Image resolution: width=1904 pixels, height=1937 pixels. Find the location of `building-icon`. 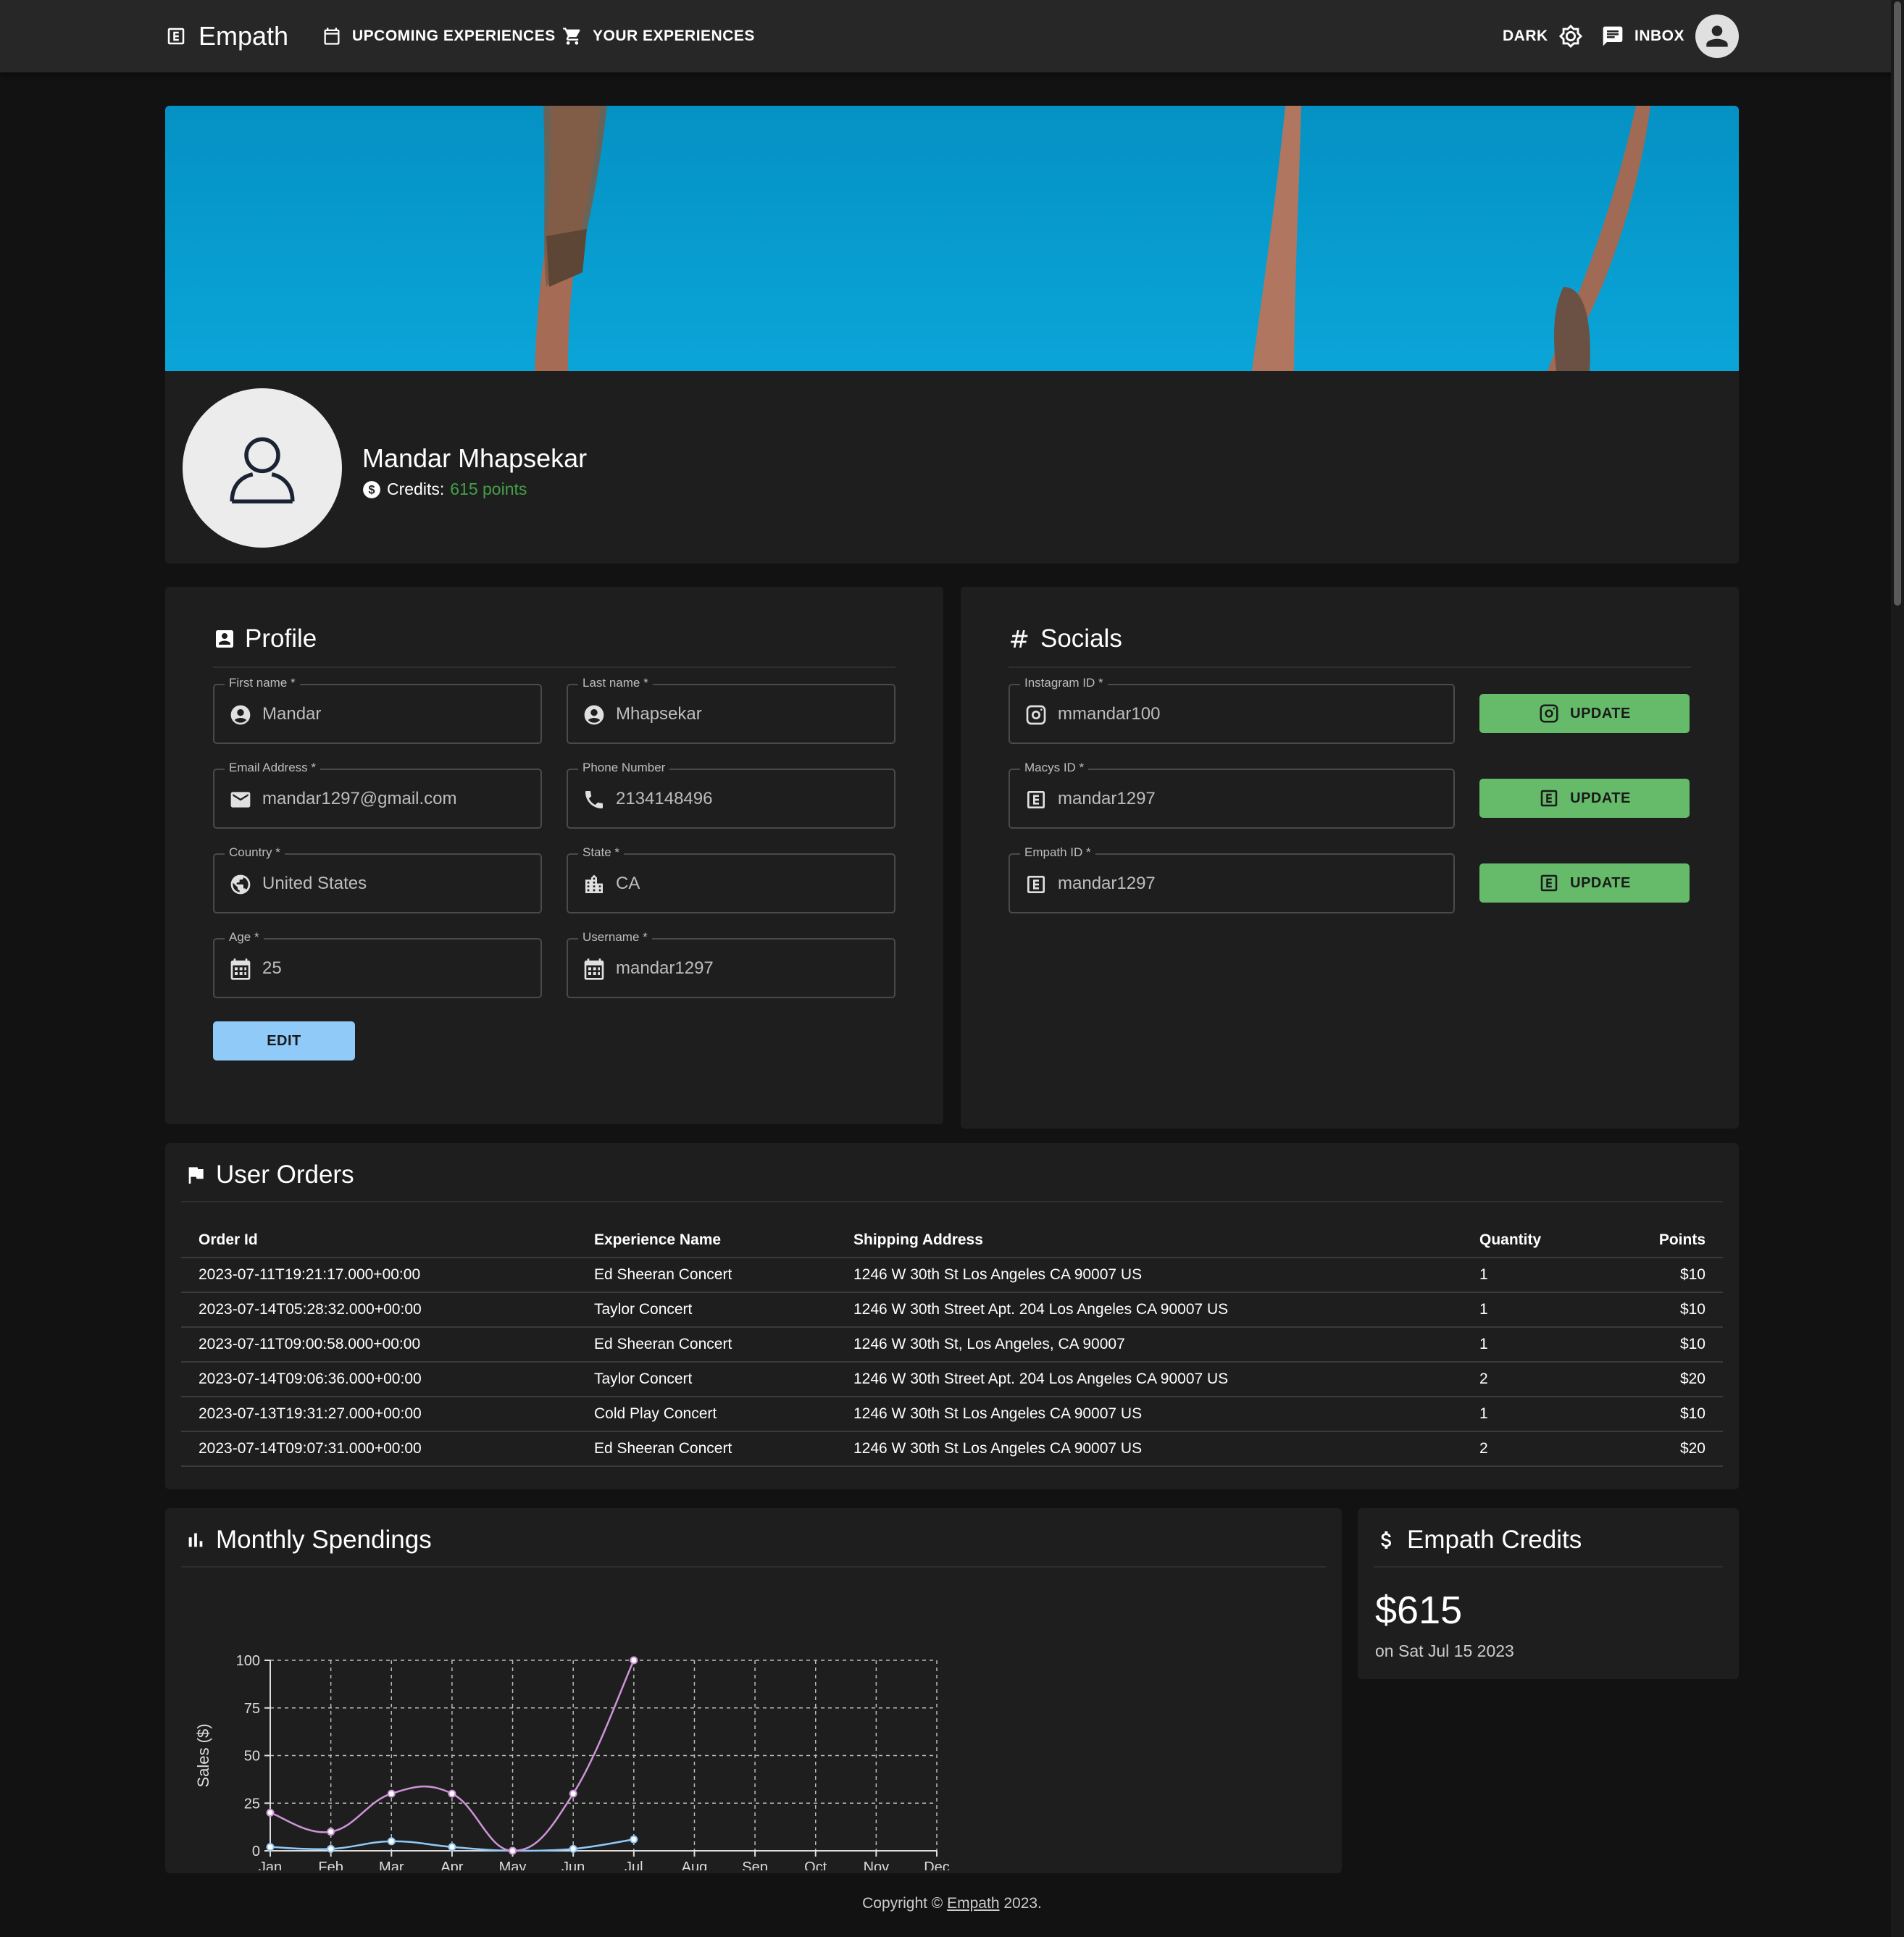

building-icon is located at coordinates (594, 884).